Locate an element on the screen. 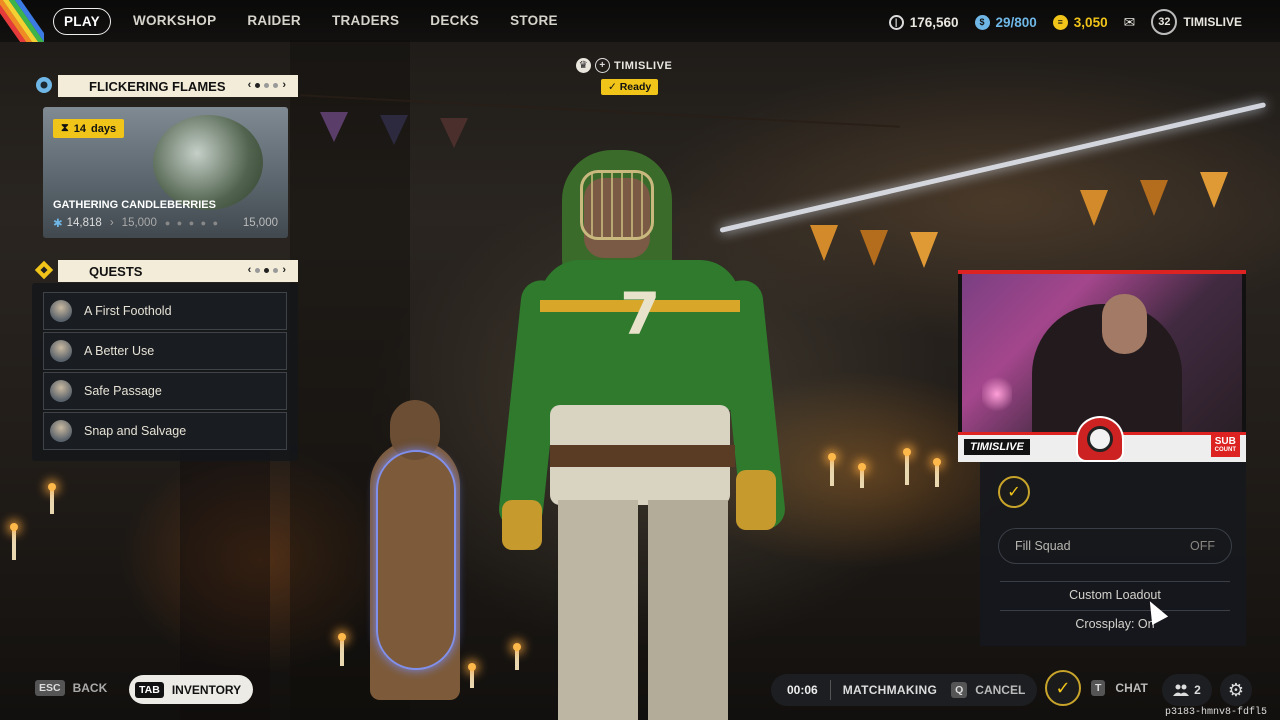 The width and height of the screenshot is (1280, 720). progress-current: 14,818 is located at coordinates (84, 223).